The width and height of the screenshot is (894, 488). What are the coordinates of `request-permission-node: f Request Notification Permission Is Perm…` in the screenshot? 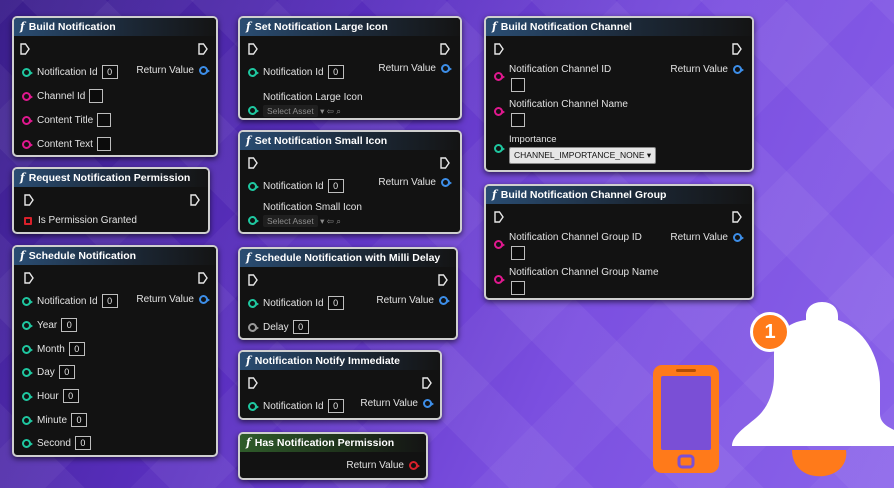 It's located at (111, 200).